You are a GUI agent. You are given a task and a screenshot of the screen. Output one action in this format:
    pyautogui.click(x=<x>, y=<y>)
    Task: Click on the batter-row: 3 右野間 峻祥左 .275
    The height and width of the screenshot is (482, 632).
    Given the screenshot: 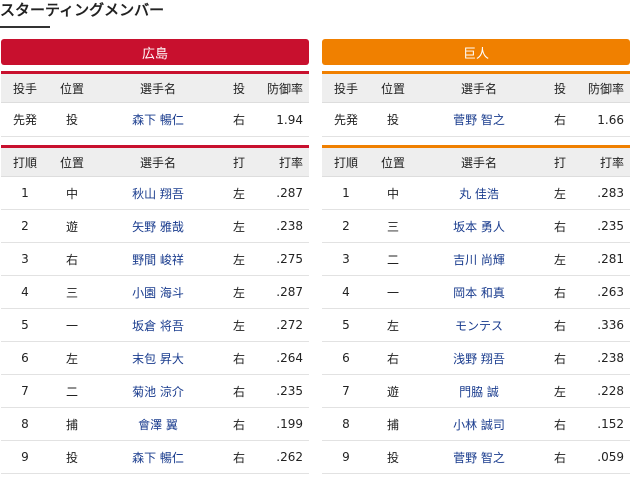 What is the action you would take?
    pyautogui.click(x=155, y=259)
    